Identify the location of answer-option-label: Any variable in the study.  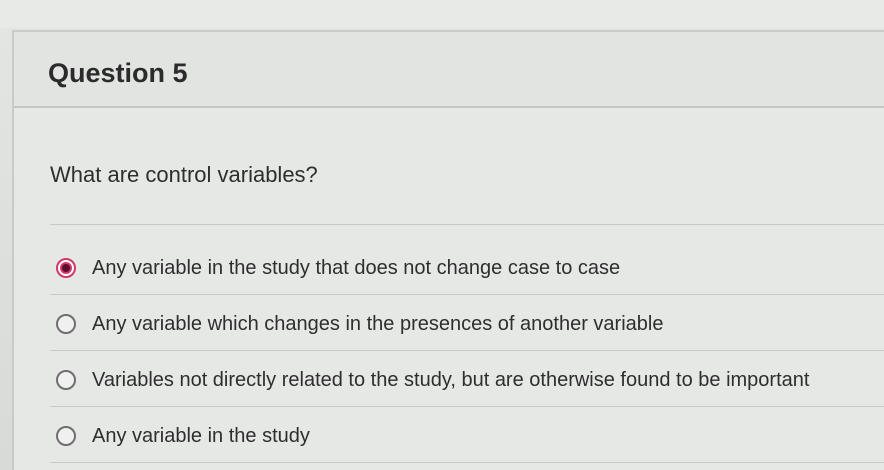
(201, 435).